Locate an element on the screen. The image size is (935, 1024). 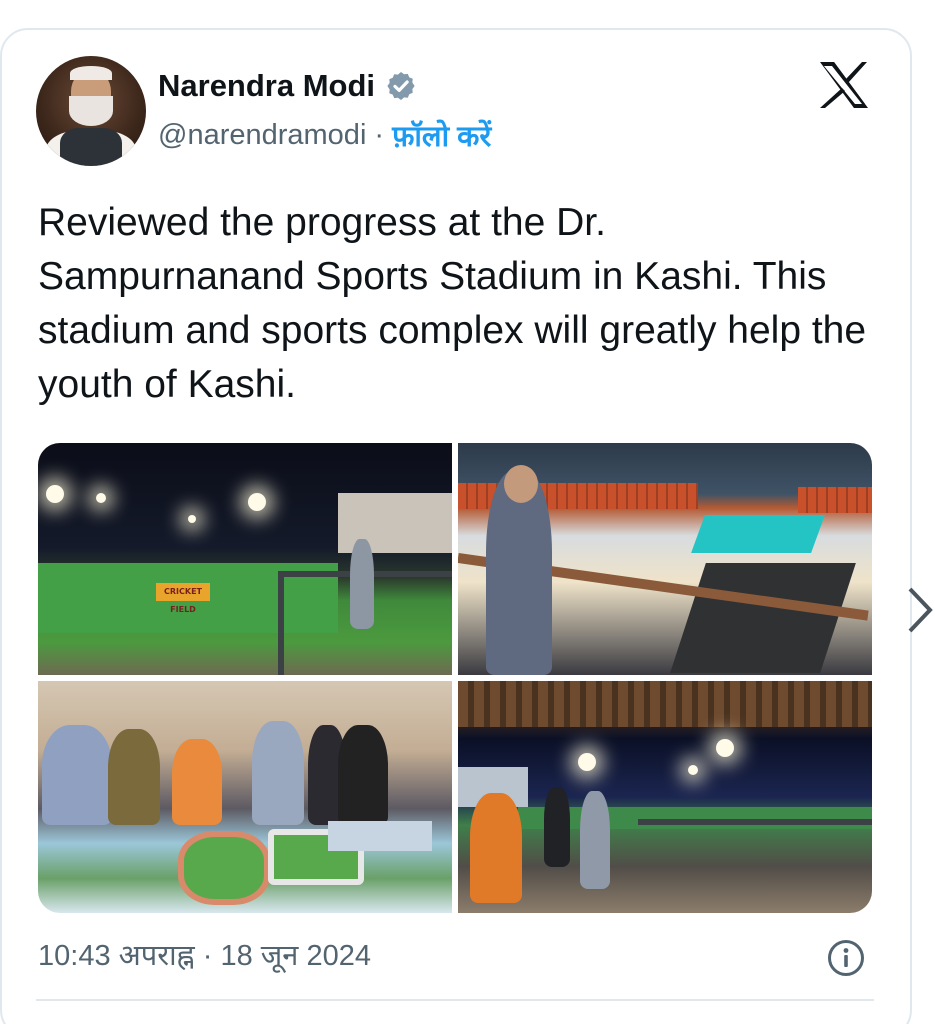
verified-badge-icon is located at coordinates (401, 86).